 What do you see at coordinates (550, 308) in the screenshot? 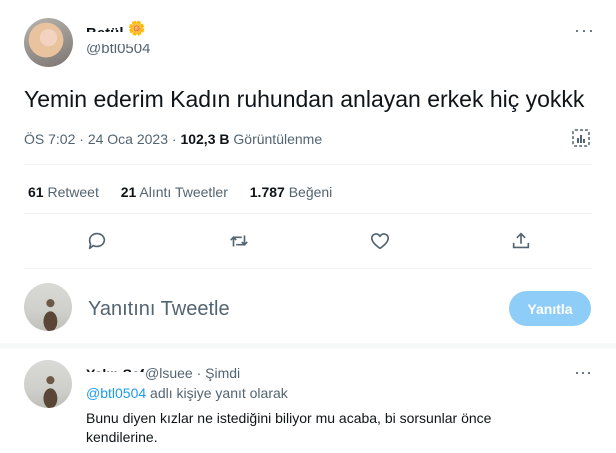
I see `reply-button: Yanıtla` at bounding box center [550, 308].